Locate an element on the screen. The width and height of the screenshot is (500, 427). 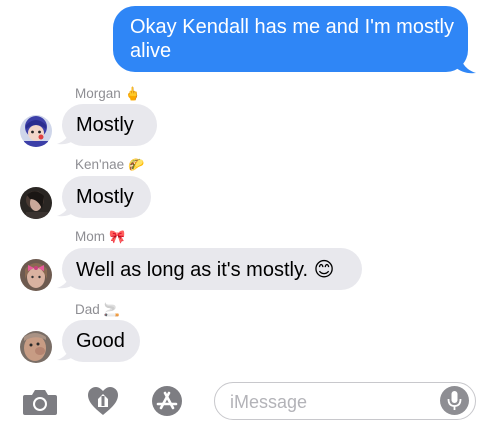
sender-name-morgan: Morgan 🖕 is located at coordinates (108, 93).